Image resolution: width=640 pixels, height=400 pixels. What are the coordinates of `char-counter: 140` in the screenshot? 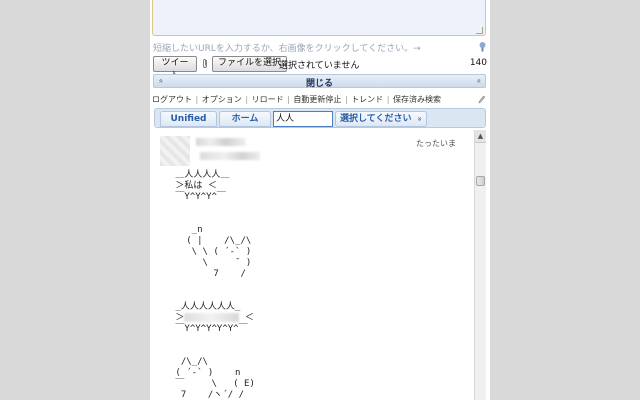 It's located at (478, 63).